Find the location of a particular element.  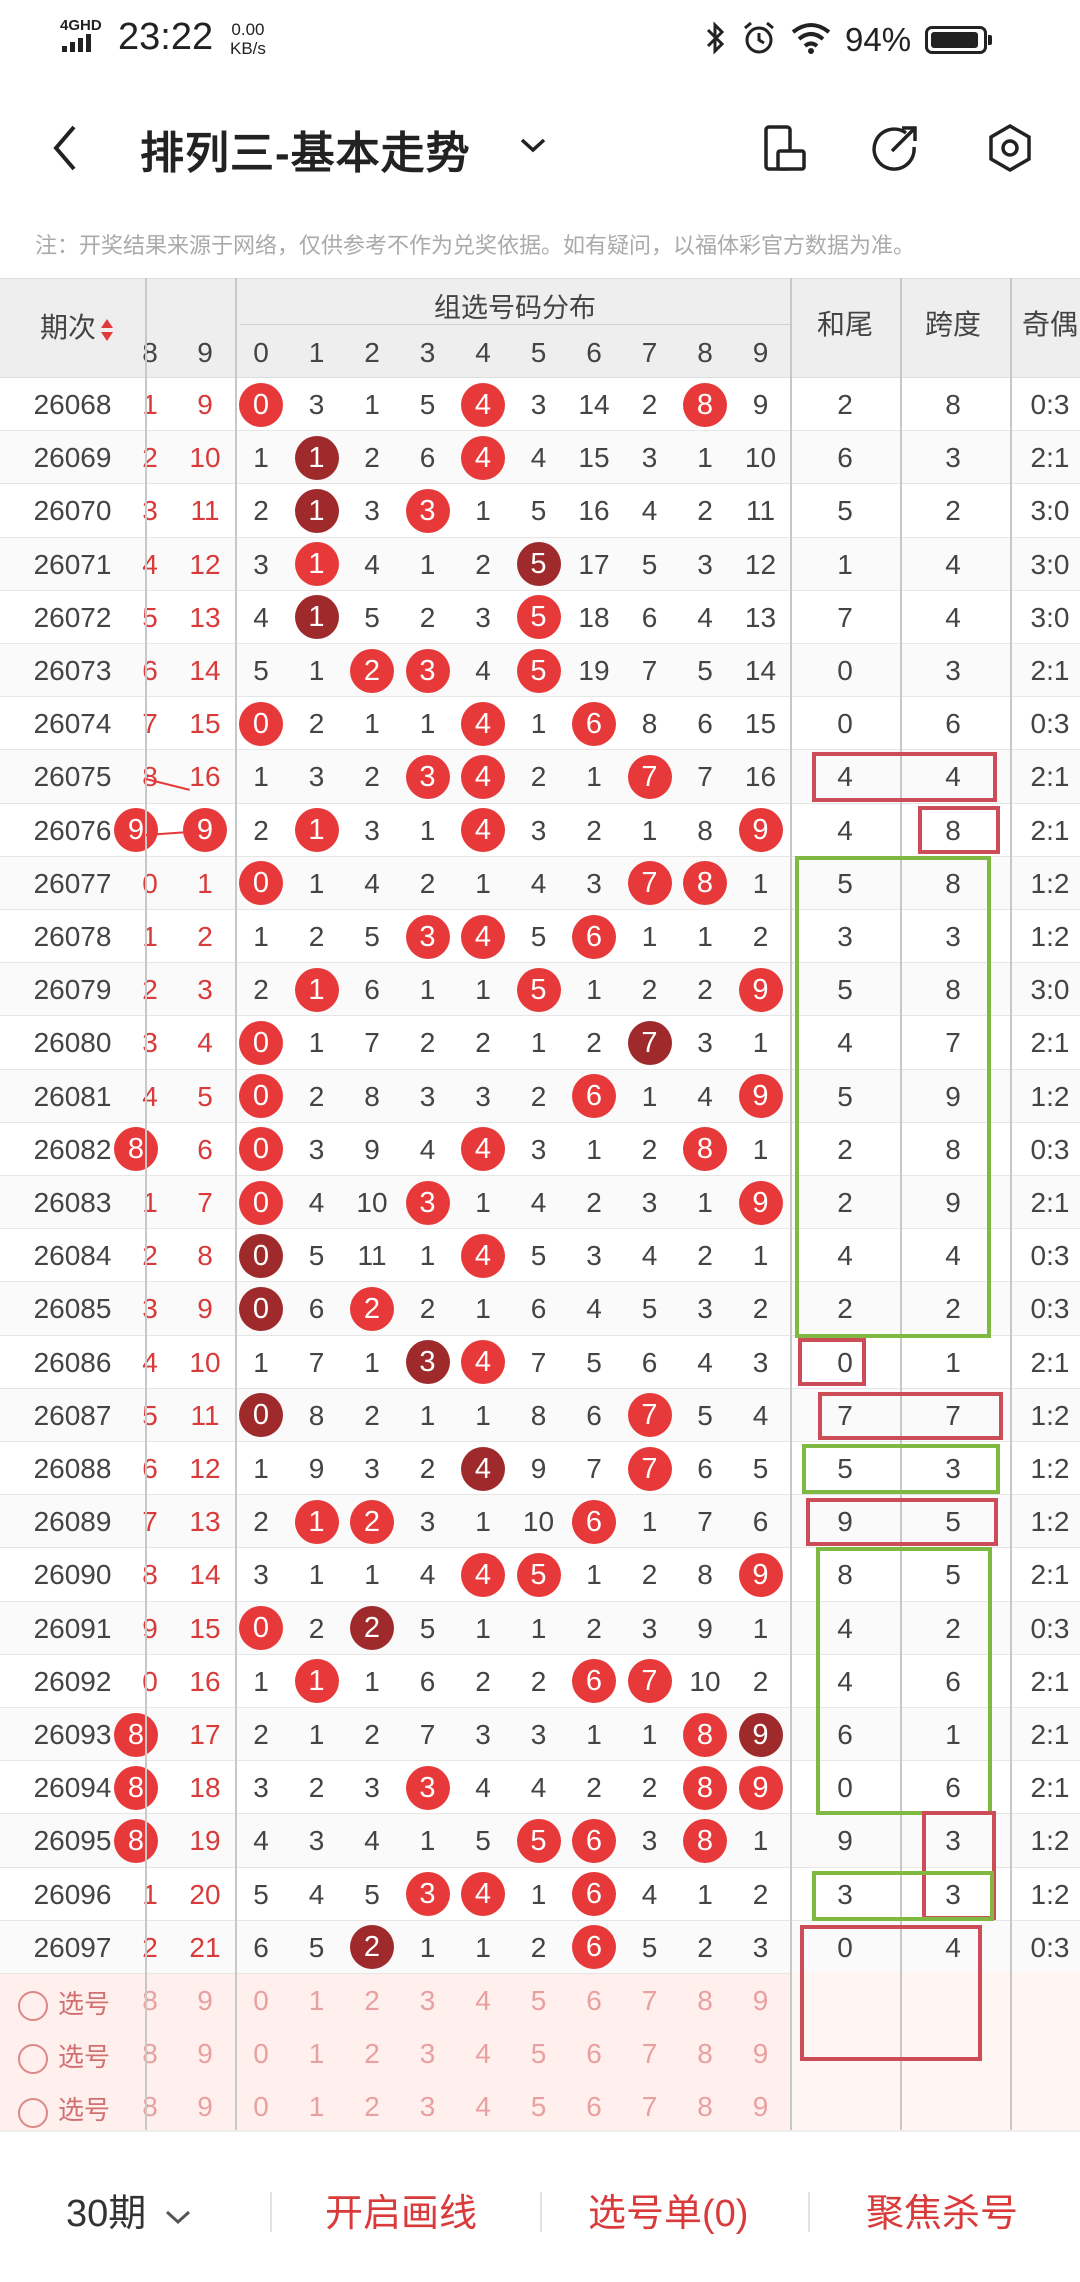

back-icon is located at coordinates (65, 150).